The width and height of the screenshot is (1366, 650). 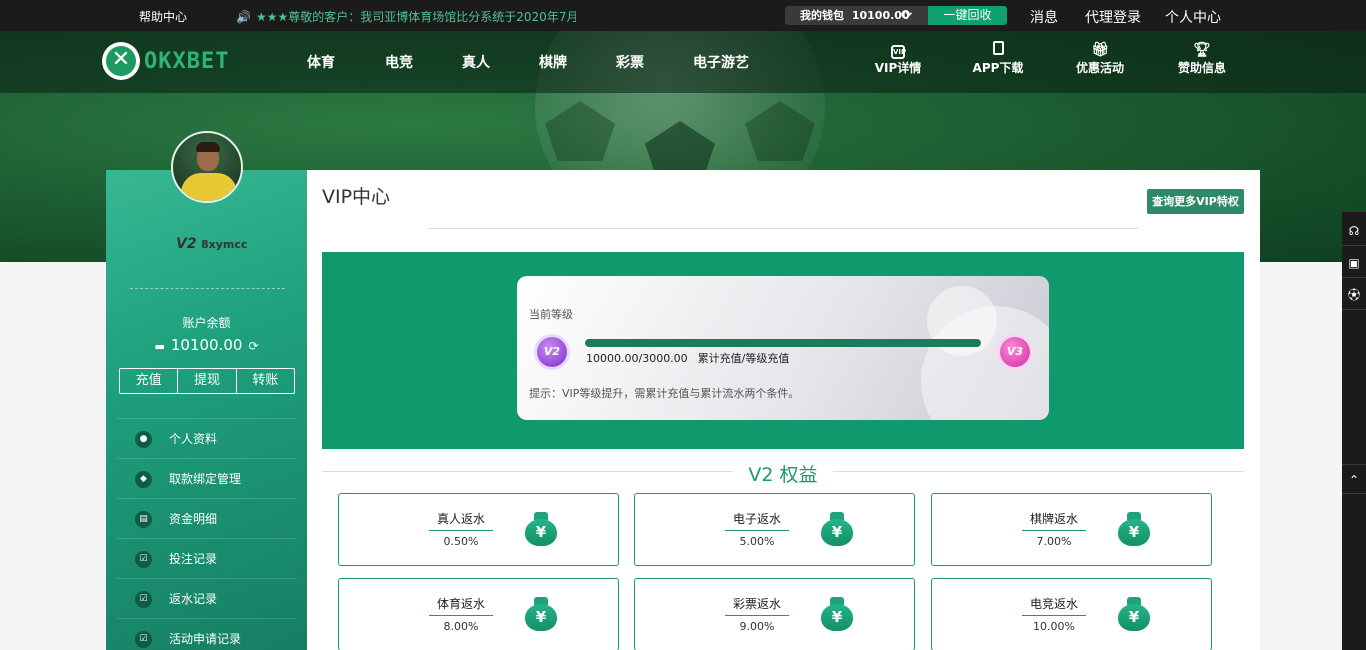 What do you see at coordinates (856, 15) in the screenshot?
I see `wallet-display: 我的钱包 10100.00 ⟳` at bounding box center [856, 15].